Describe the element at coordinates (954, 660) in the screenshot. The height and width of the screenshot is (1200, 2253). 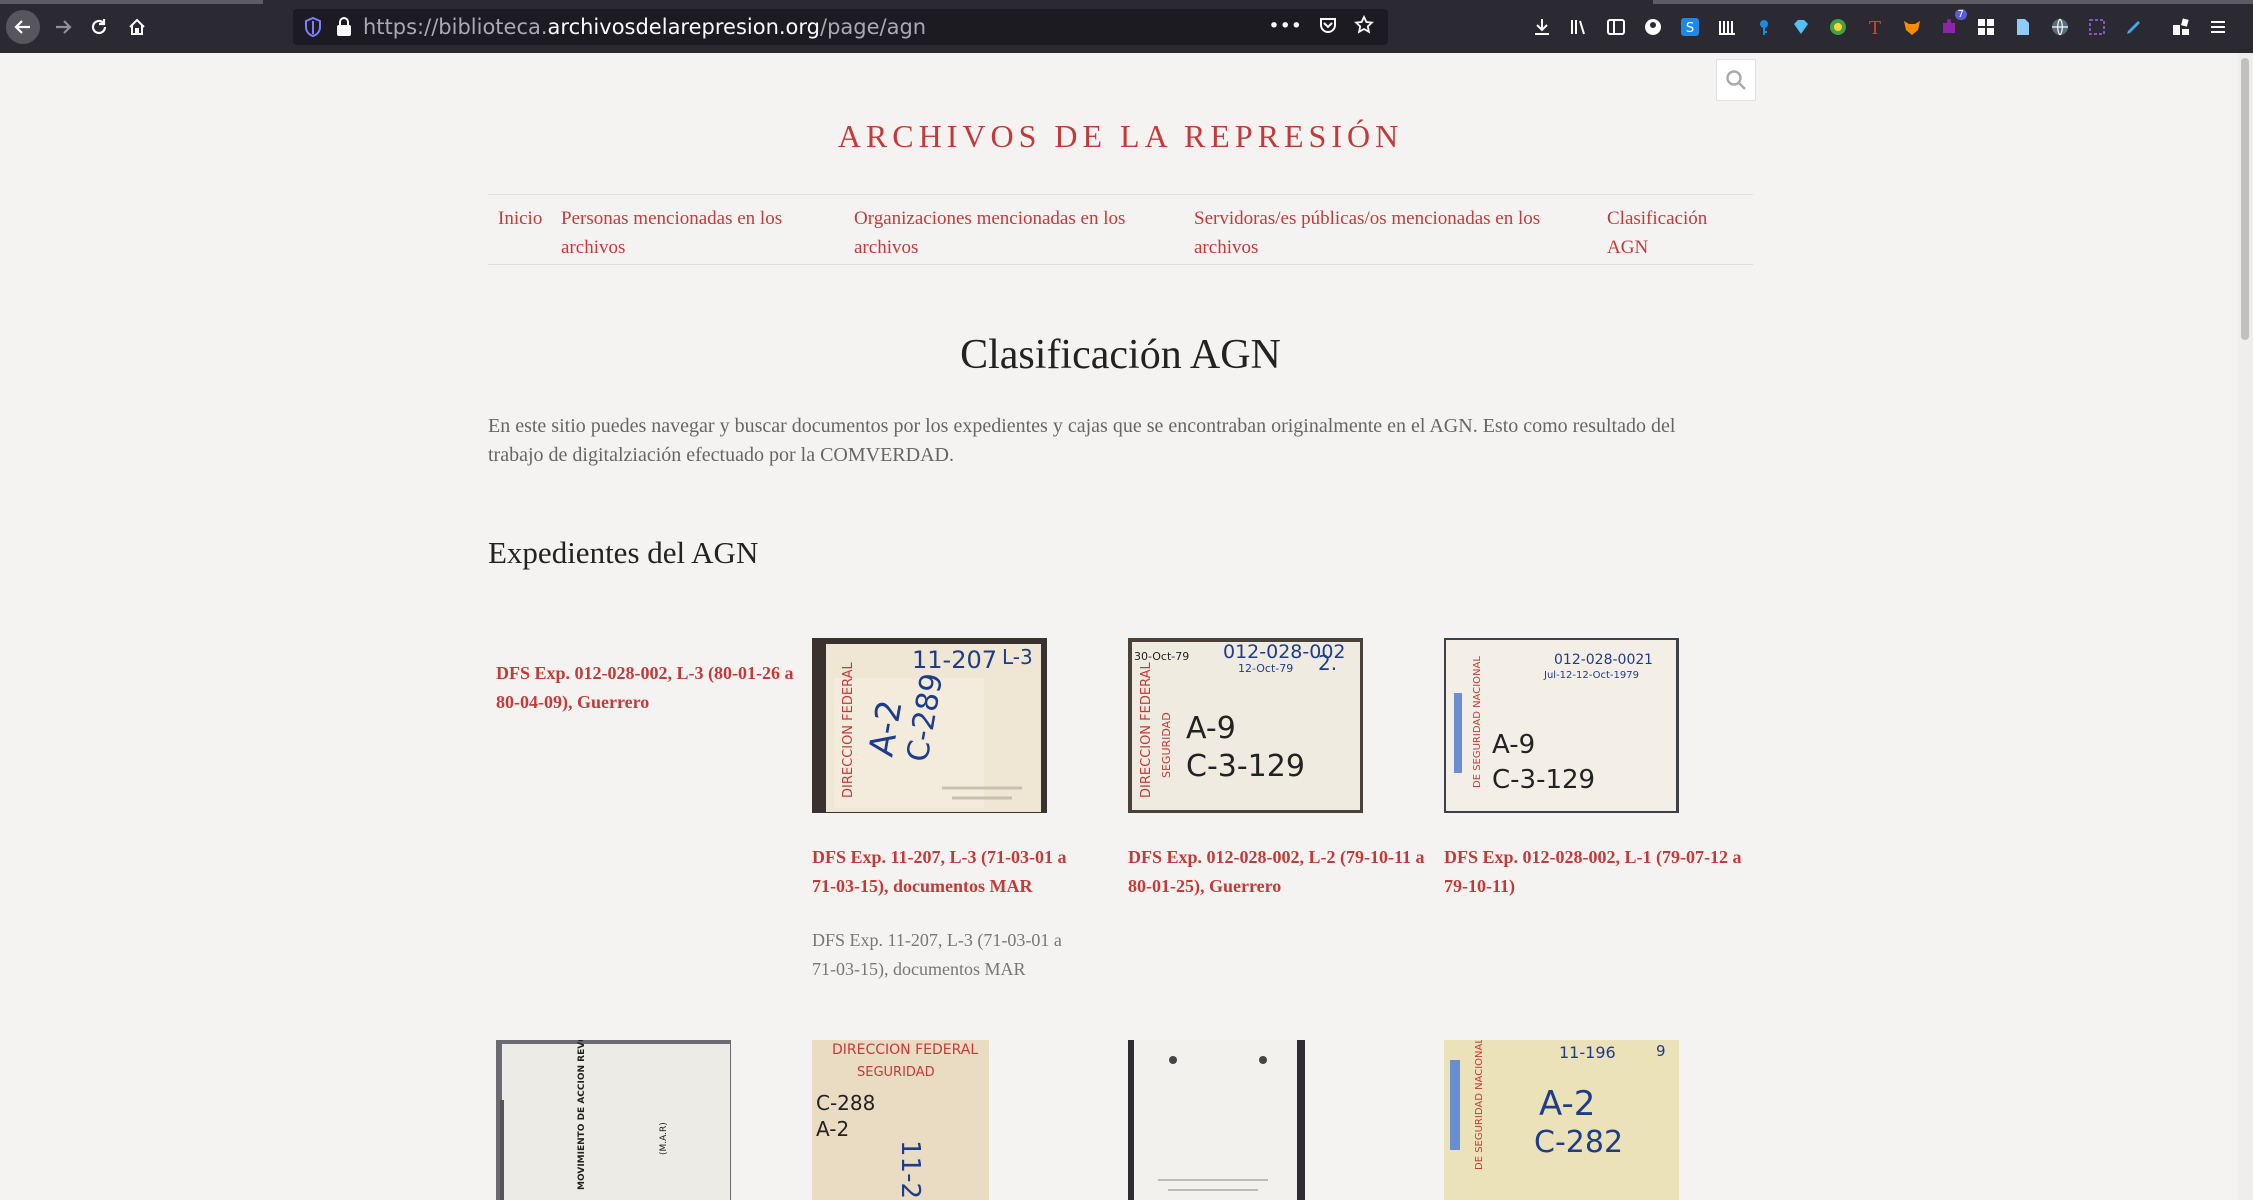
I see `svg-text: 11-207` at that location.